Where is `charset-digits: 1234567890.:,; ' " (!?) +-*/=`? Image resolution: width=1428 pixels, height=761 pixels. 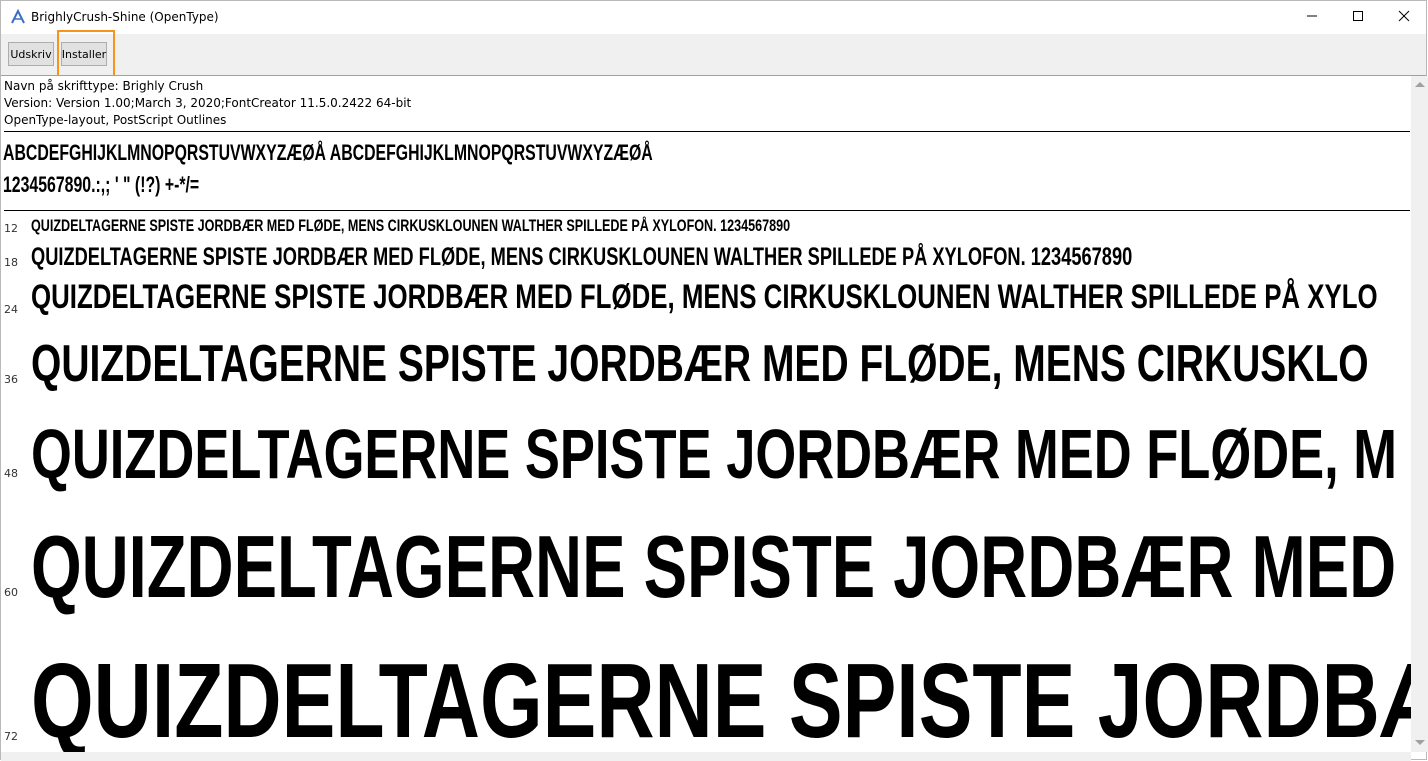 charset-digits: 1234567890.:,; ' " (!?) +-*/= is located at coordinates (101, 184).